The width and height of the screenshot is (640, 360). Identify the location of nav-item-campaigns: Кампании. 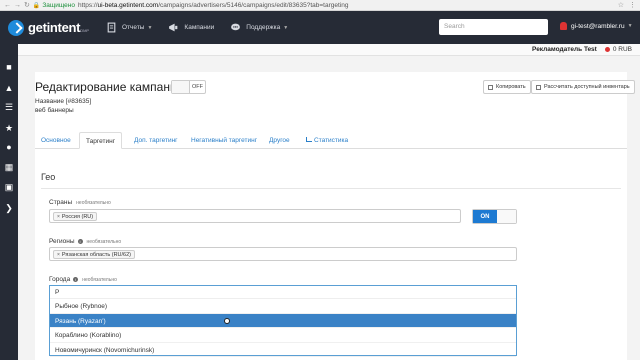
(191, 27).